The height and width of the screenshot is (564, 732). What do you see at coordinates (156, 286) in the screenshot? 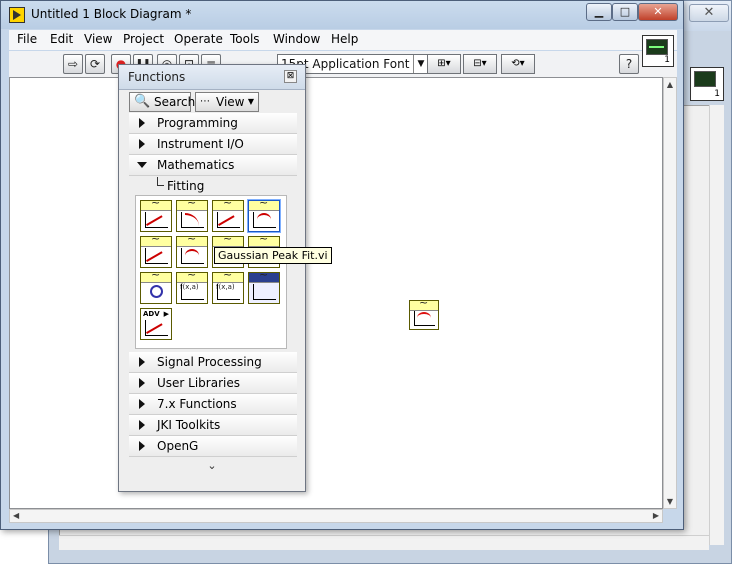
I see `ellipse-fit-icon` at bounding box center [156, 286].